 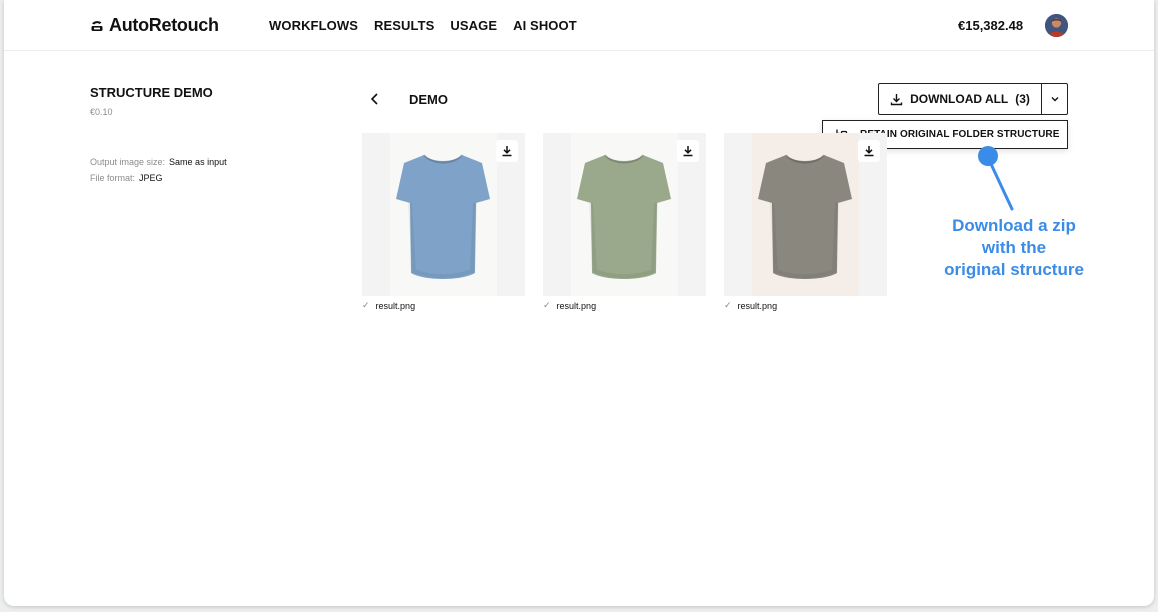 I want to click on nav-results: RESULTS, so click(x=404, y=25).